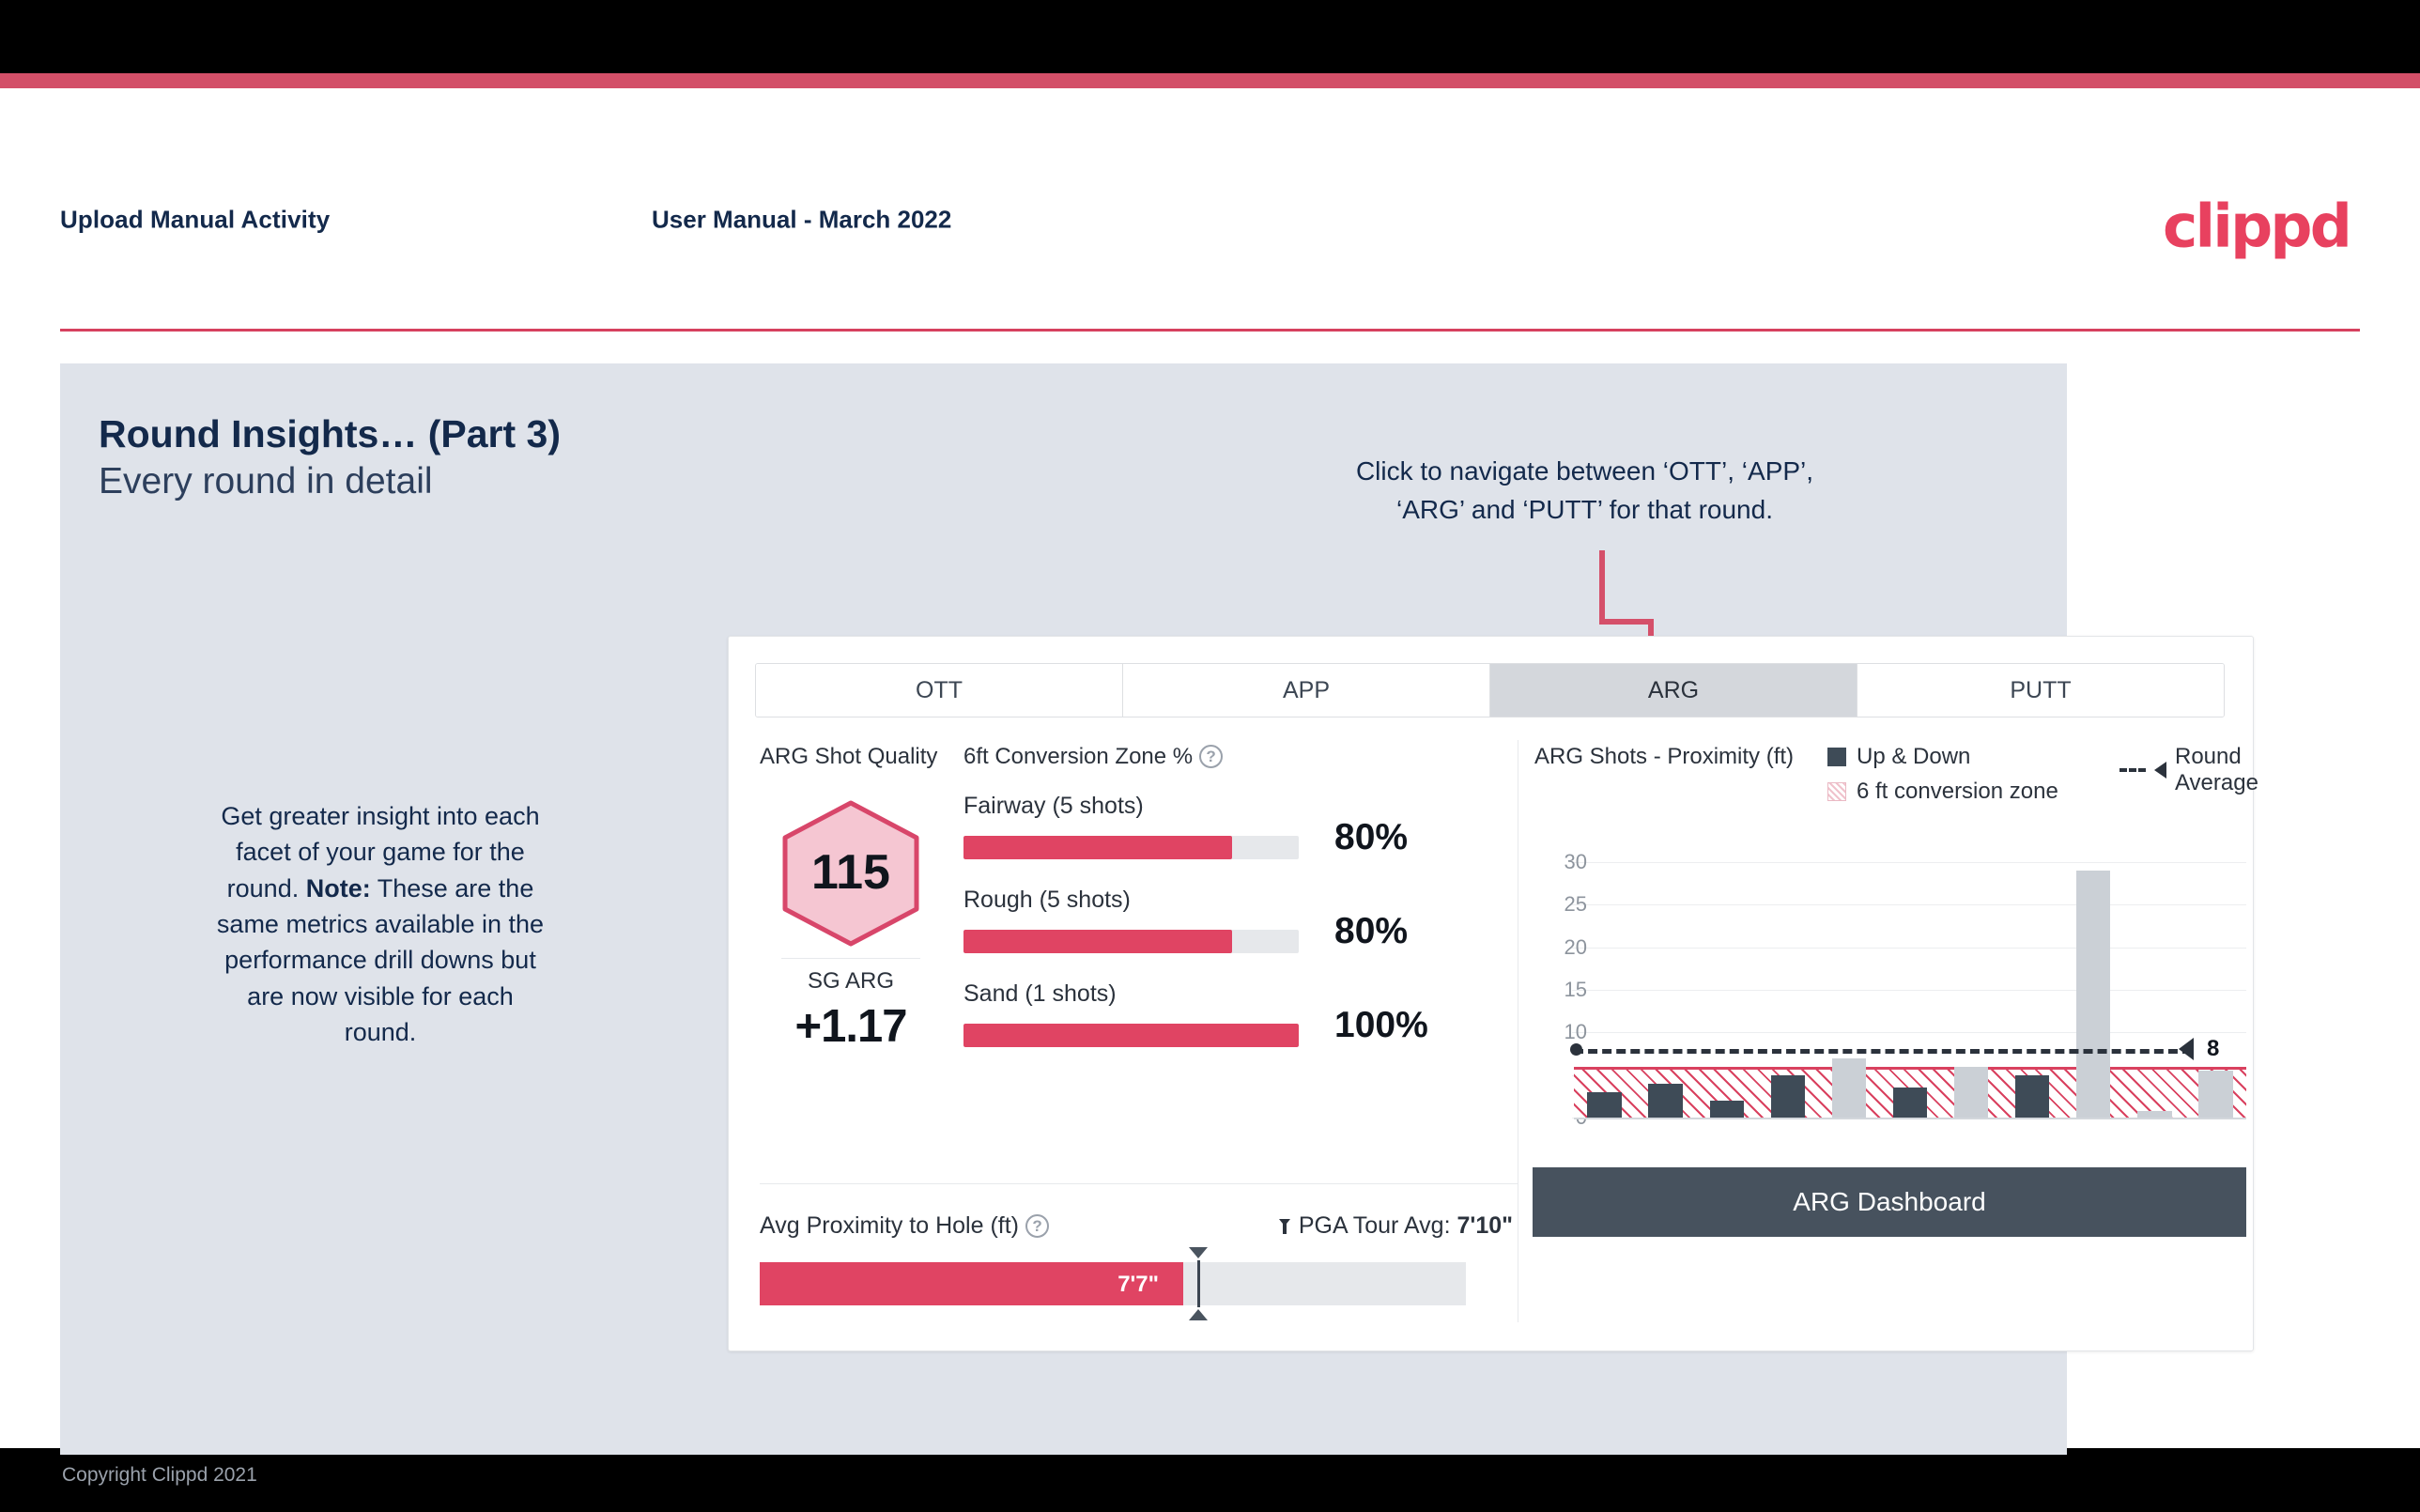 The image size is (2420, 1512). What do you see at coordinates (802, 220) in the screenshot?
I see `document-title: User Manual - March 2022` at bounding box center [802, 220].